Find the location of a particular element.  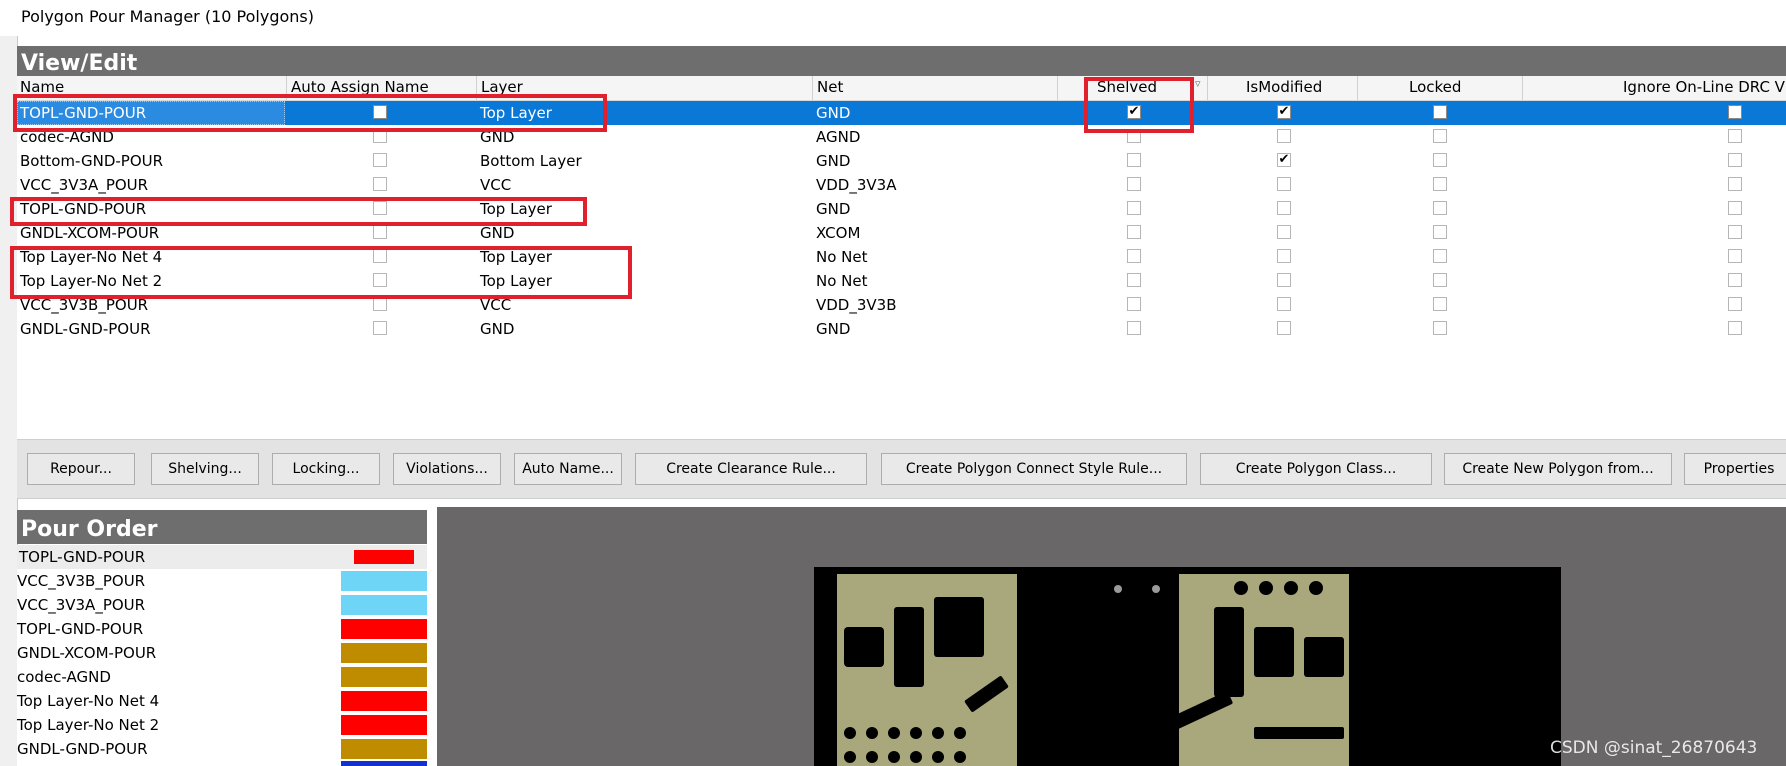

col-header-locked: Locked is located at coordinates (1435, 87).